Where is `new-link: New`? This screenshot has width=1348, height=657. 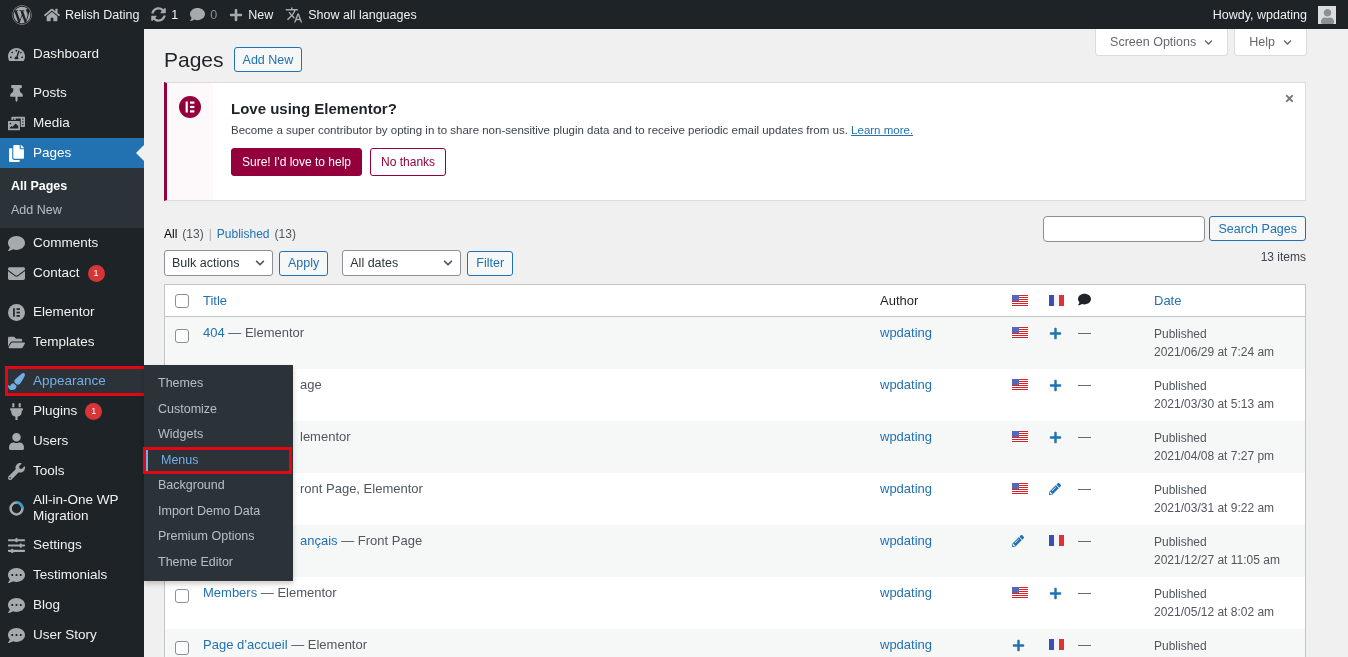 new-link: New is located at coordinates (261, 14).